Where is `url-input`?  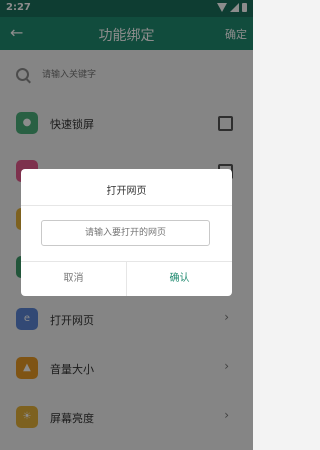 url-input is located at coordinates (125, 233).